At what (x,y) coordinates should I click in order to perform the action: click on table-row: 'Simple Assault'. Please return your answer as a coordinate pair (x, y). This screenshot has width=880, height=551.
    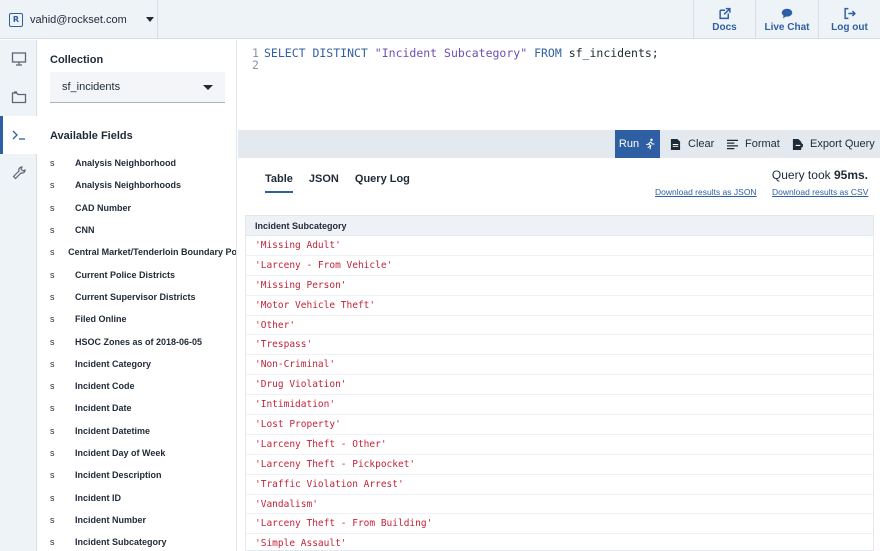
    Looking at the image, I should click on (559, 542).